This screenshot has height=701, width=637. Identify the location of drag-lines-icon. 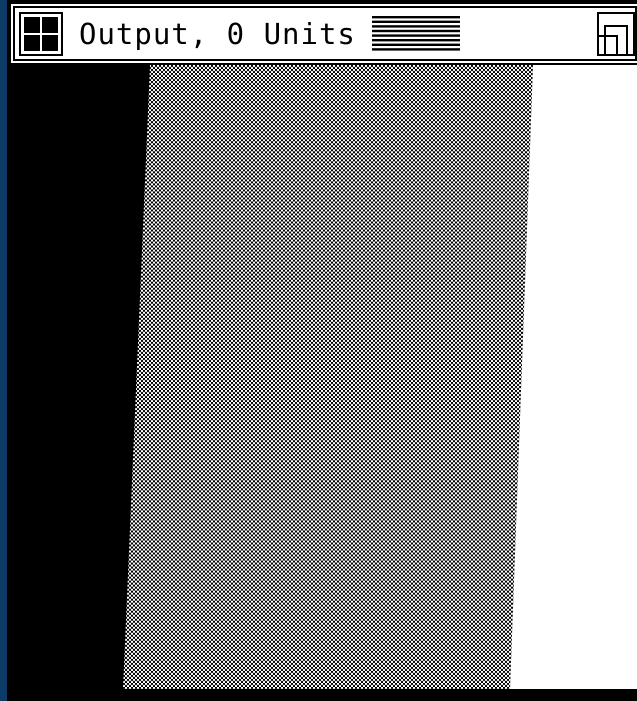
(416, 34).